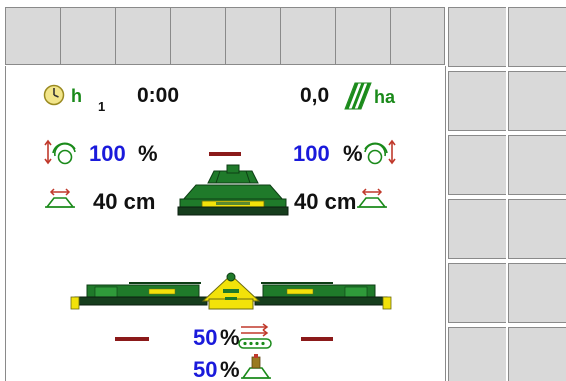 Image resolution: width=566 pixels, height=381 pixels. What do you see at coordinates (255, 336) in the screenshot?
I see `conveyor-icon` at bounding box center [255, 336].